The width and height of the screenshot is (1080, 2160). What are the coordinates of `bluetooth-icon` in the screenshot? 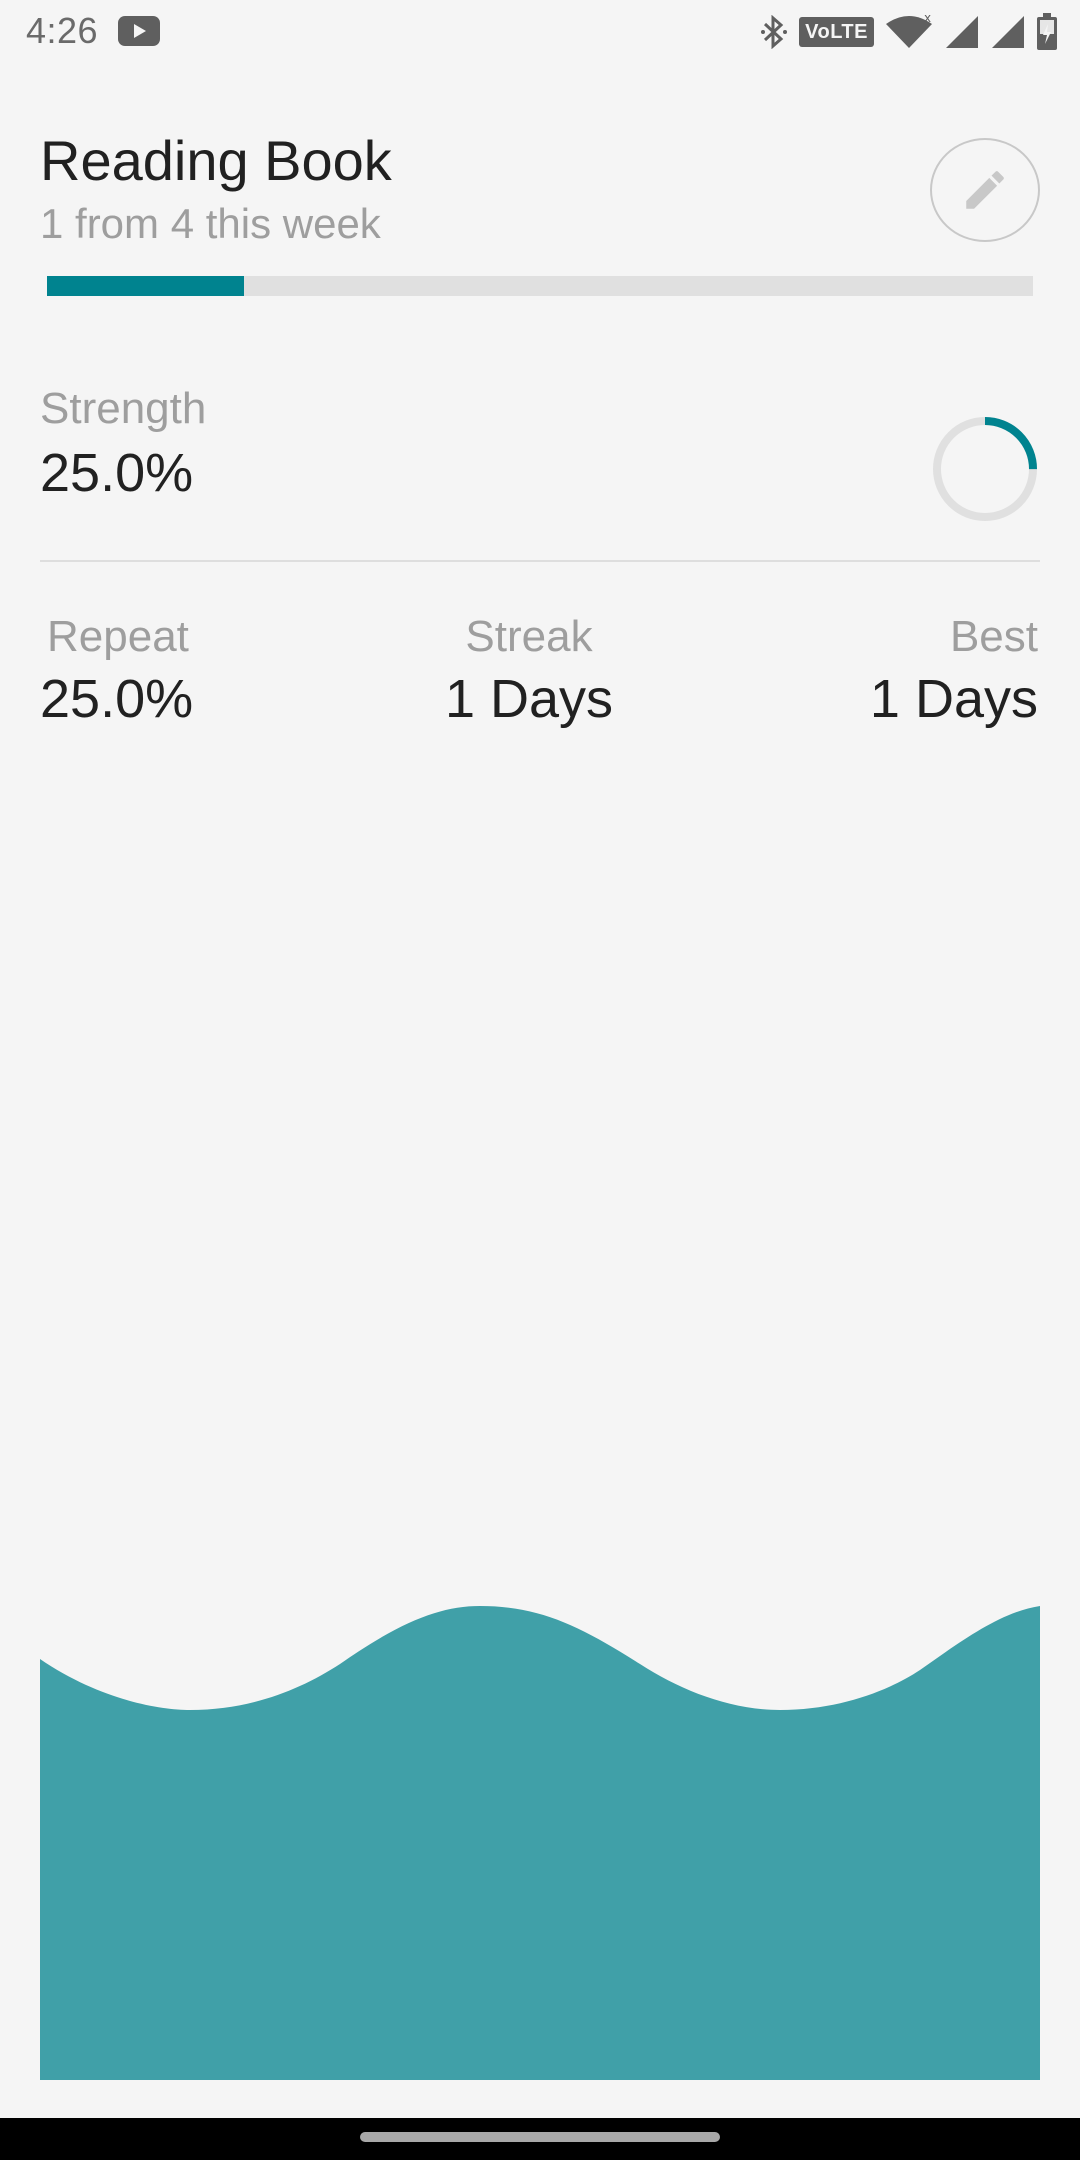 It's located at (774, 32).